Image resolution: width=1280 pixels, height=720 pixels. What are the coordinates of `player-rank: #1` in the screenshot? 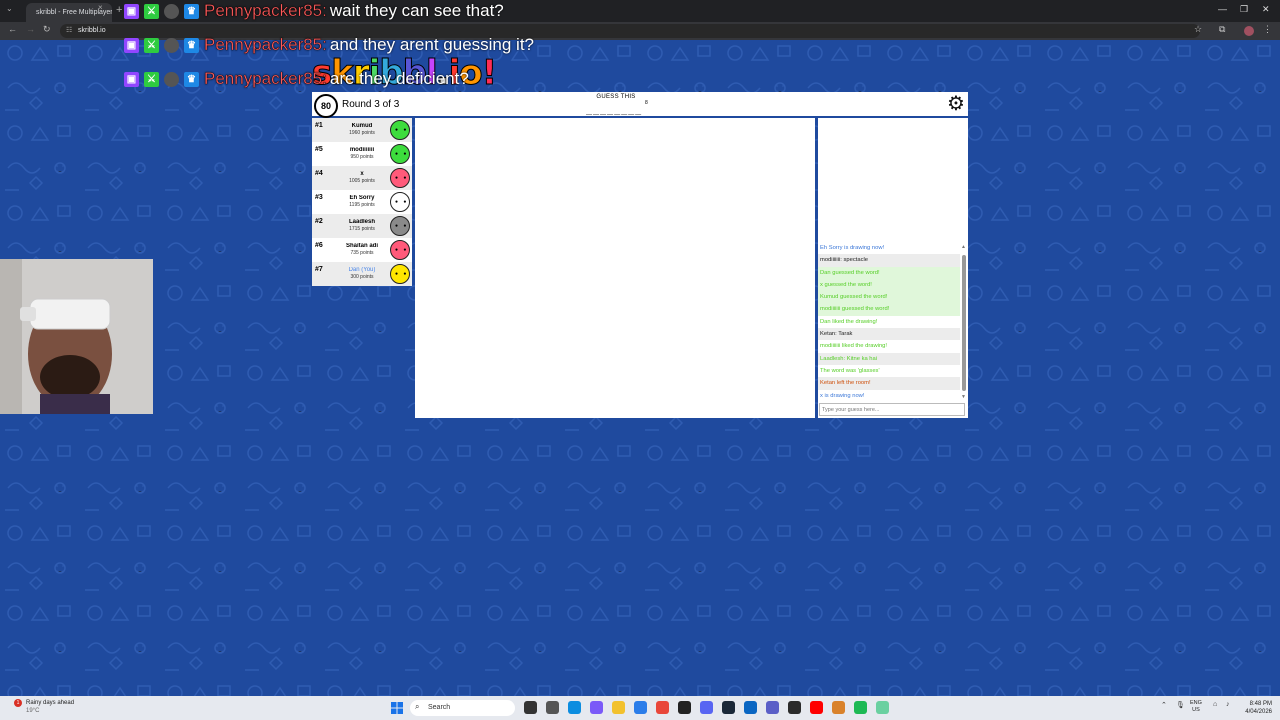 It's located at (319, 125).